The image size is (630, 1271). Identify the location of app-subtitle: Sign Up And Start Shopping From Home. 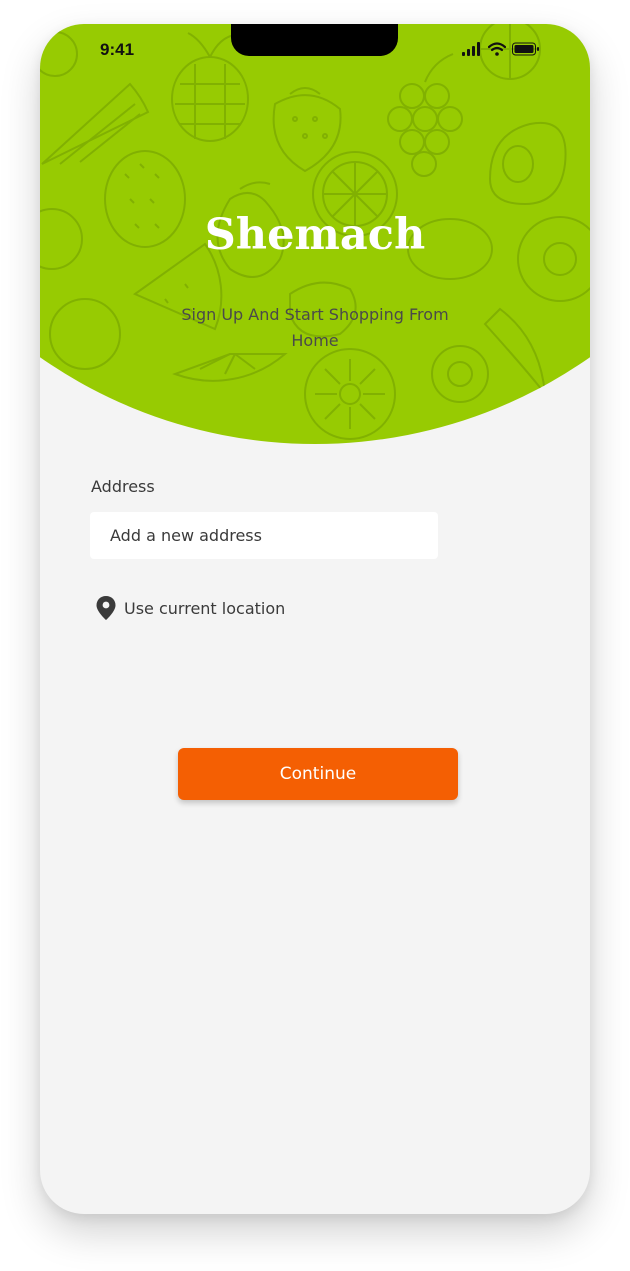
(315, 327).